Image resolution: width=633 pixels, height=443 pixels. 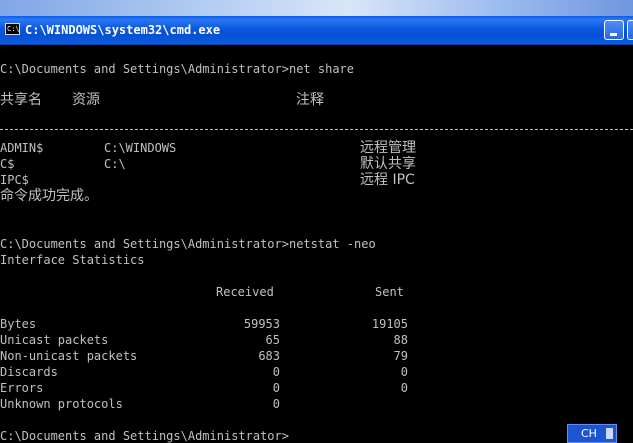 I want to click on stats-sent: 88, so click(x=400, y=340).